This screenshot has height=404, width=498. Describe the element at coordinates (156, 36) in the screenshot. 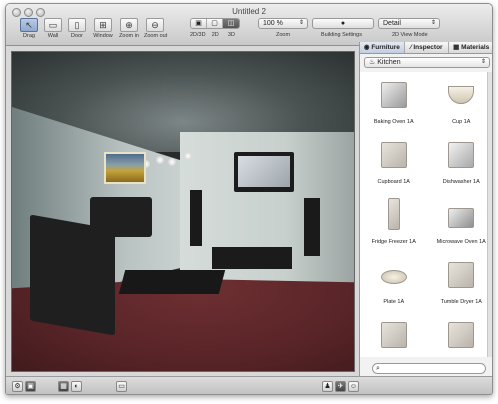

I see `tool-label: Zoom out` at that location.